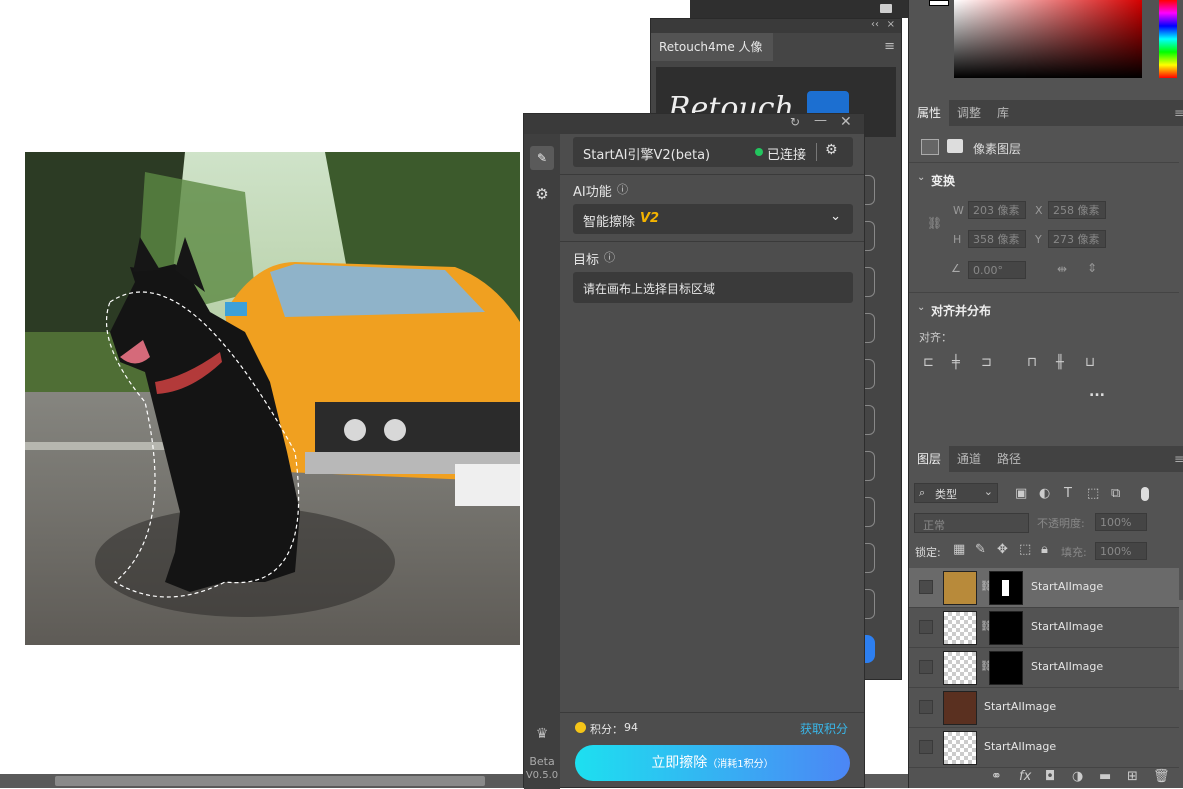 Image resolution: width=1183 pixels, height=789 pixels. I want to click on edit-icon: ✎, so click(542, 158).